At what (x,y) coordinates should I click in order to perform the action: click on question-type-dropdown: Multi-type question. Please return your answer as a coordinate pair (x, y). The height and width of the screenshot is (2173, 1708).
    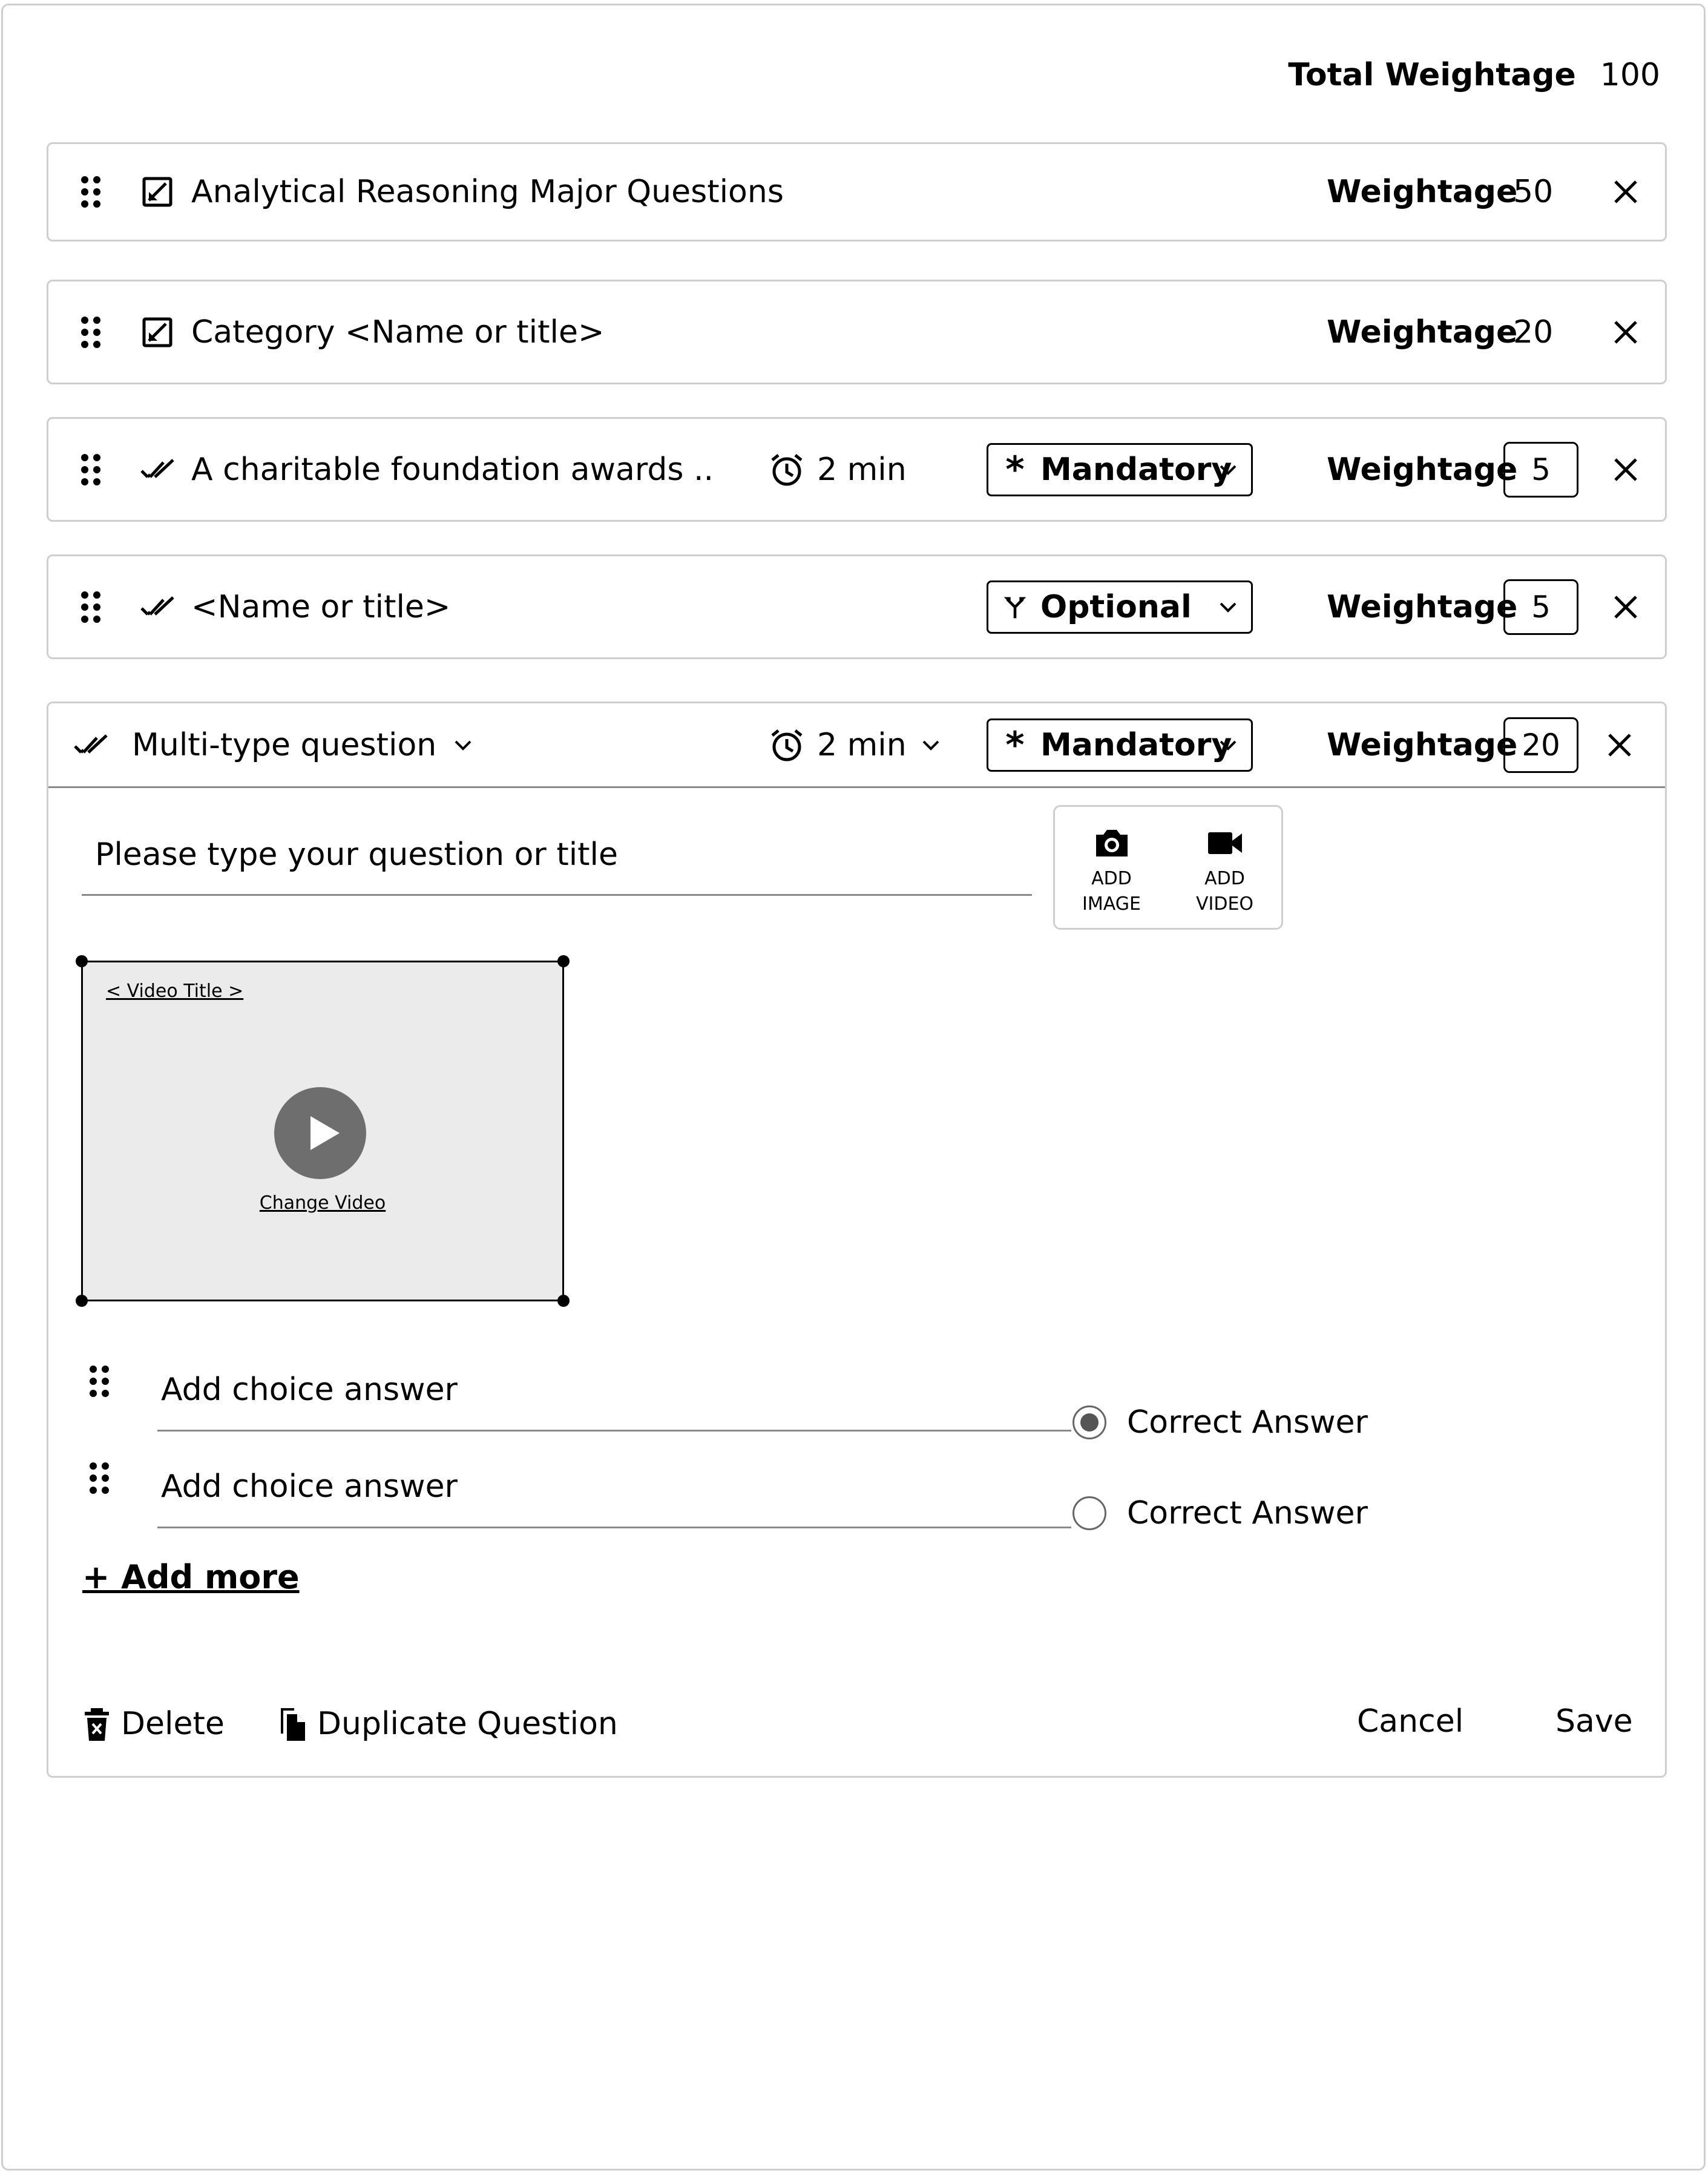
    Looking at the image, I should click on (303, 745).